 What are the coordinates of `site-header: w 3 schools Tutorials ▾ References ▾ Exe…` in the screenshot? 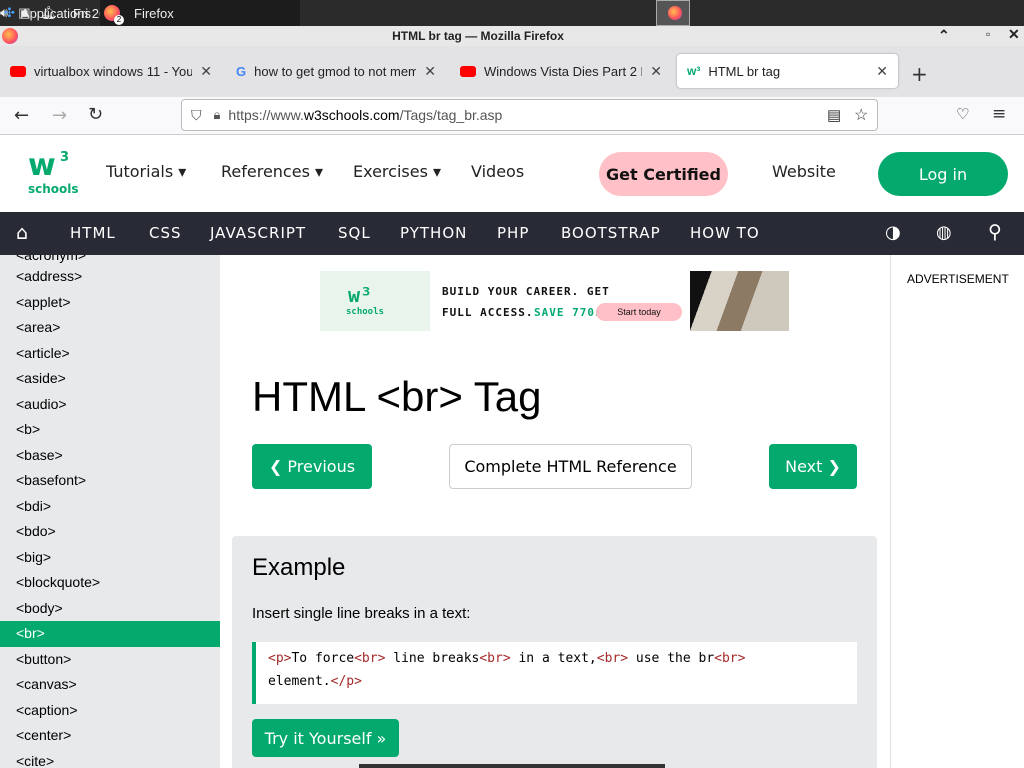 It's located at (512, 174).